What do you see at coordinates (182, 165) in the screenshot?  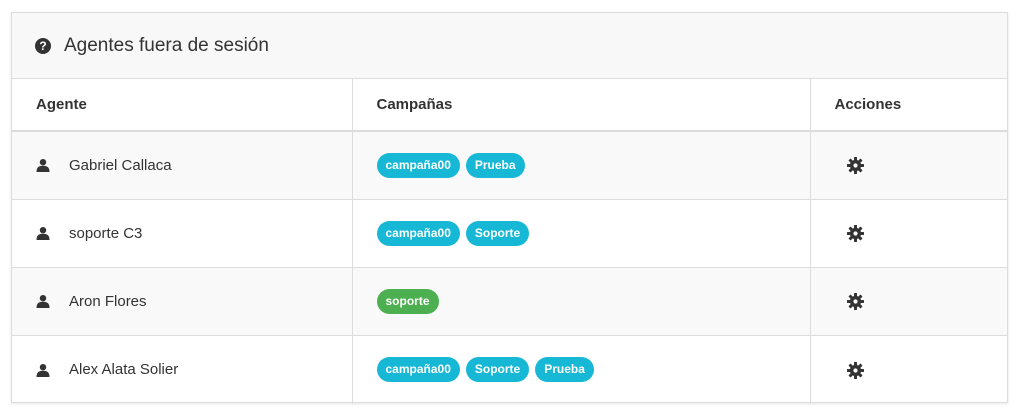 I see `agent-cell: Gabriel Callaca` at bounding box center [182, 165].